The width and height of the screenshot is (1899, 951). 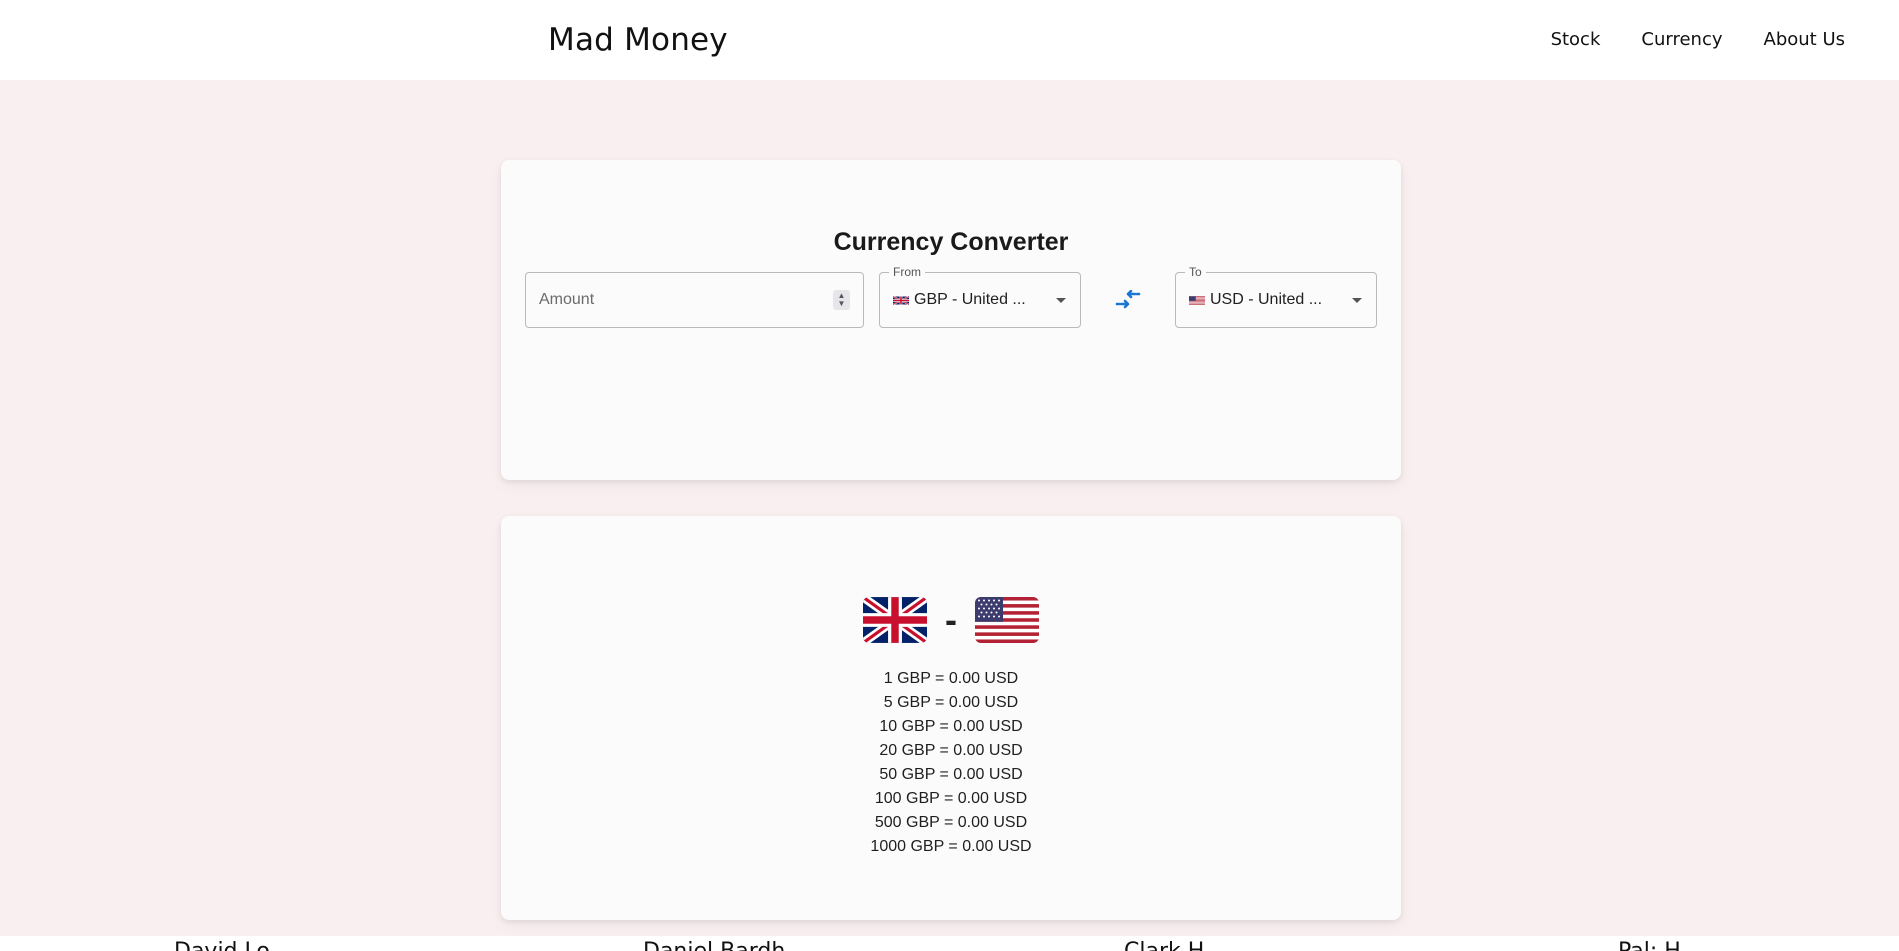 I want to click on list-item: 5 GBP = 0.00 USD, so click(x=951, y=702).